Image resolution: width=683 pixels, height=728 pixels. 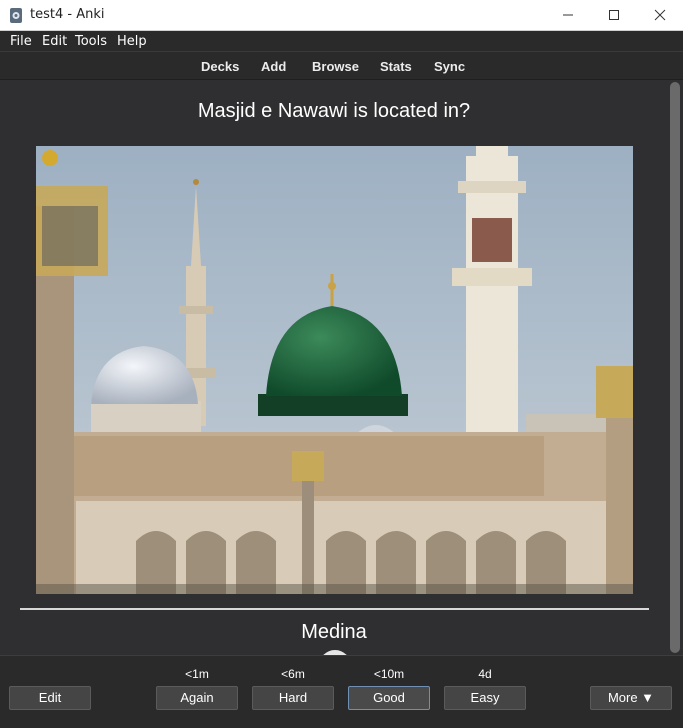 What do you see at coordinates (341, 15) in the screenshot?
I see `window-titlebar: test4 - Anki` at bounding box center [341, 15].